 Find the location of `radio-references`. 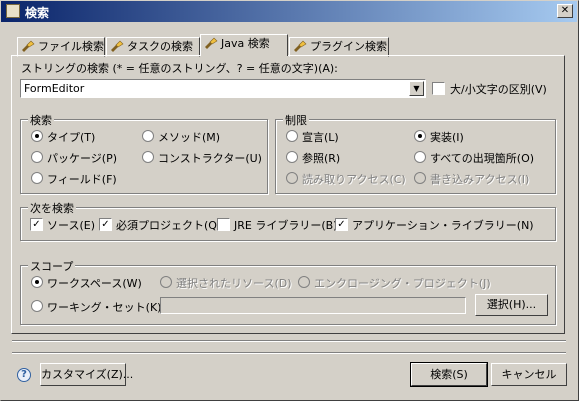

radio-references is located at coordinates (292, 157).